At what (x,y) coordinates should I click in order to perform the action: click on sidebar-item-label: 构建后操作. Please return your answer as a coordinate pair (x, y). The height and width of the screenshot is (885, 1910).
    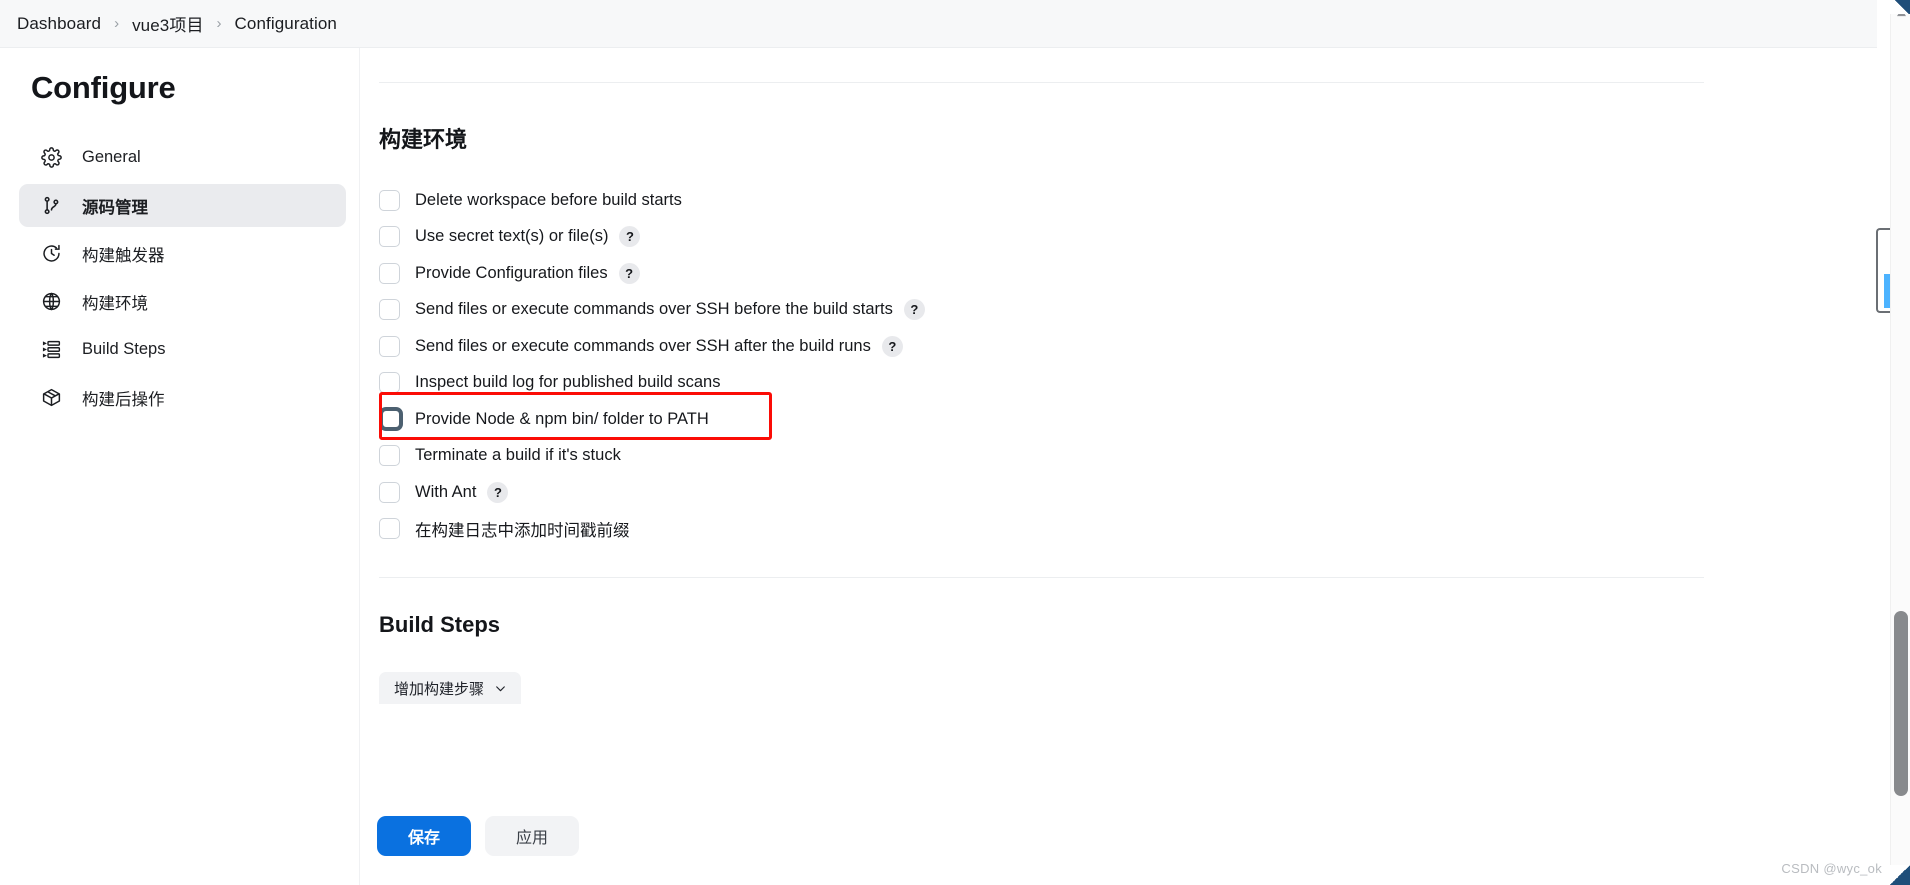
    Looking at the image, I should click on (123, 399).